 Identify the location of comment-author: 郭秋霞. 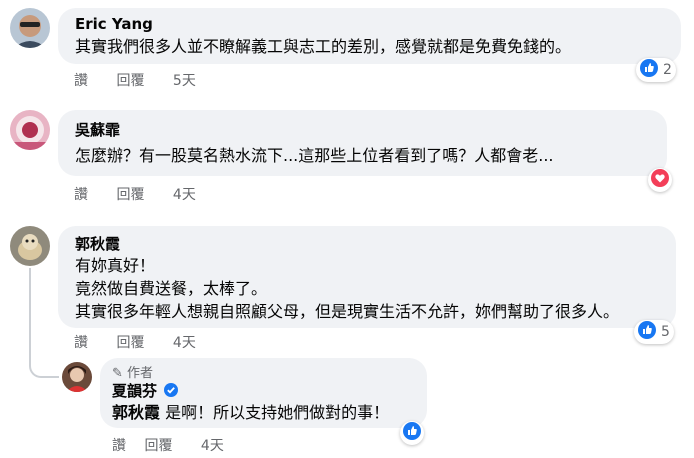
(97, 244).